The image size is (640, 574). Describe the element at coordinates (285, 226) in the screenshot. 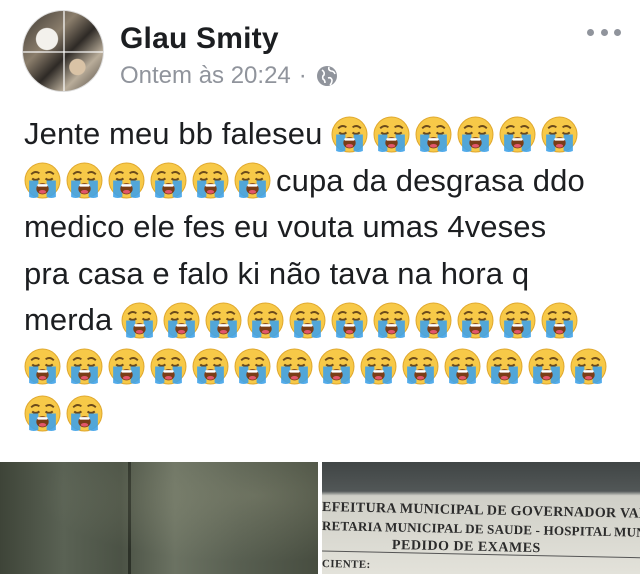

I see `post-text: medico ele fes eu vouta umas 4veses` at that location.